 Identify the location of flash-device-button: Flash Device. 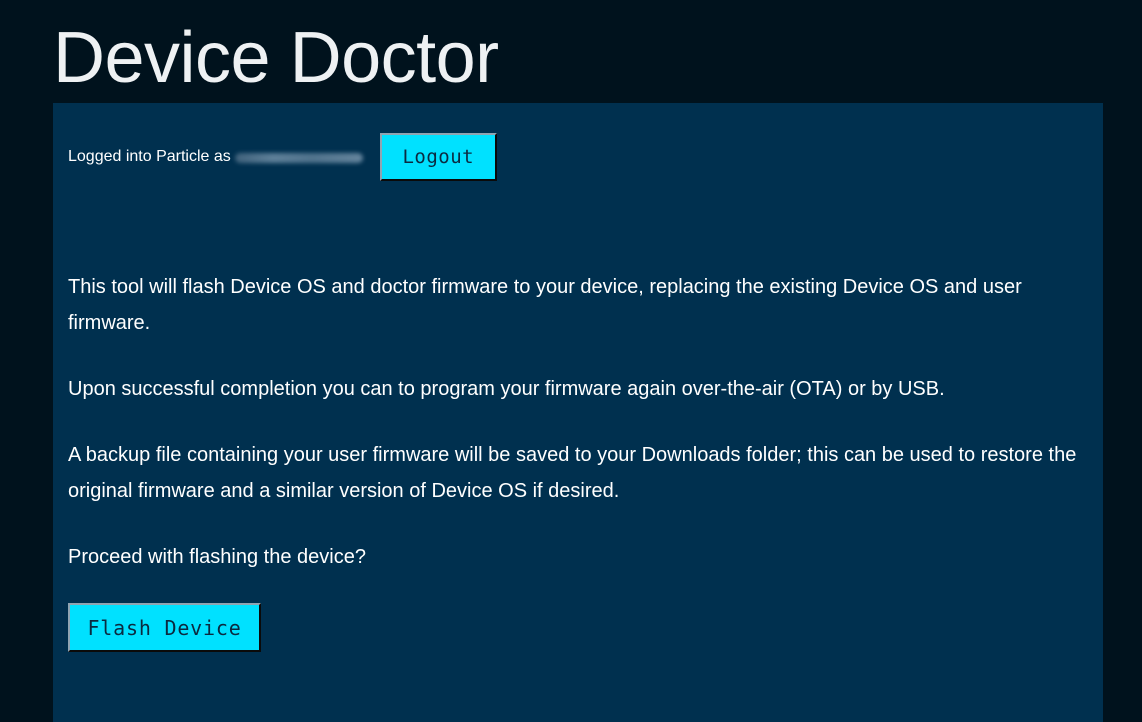
(164, 627).